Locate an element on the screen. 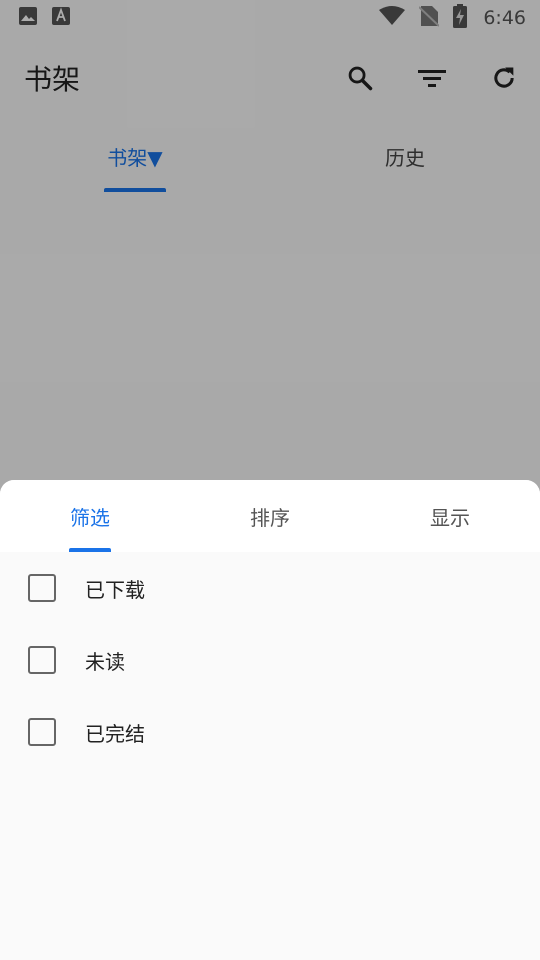 This screenshot has height=960, width=540. tab-sort-label: 排序 is located at coordinates (270, 517).